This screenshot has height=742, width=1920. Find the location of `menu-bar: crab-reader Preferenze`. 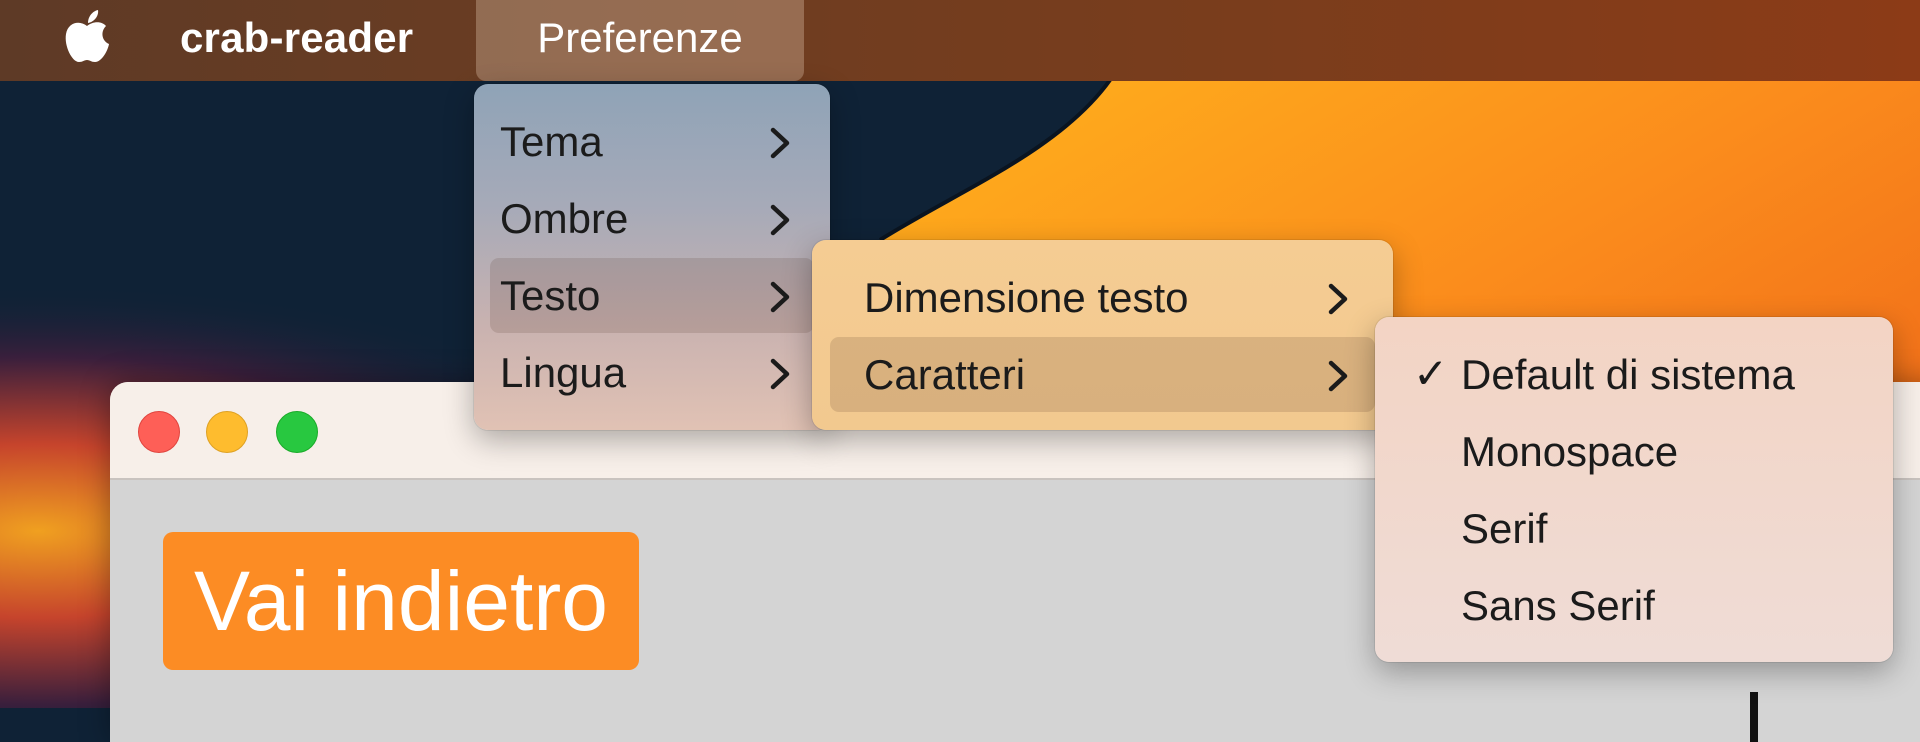

menu-bar: crab-reader Preferenze is located at coordinates (960, 40).